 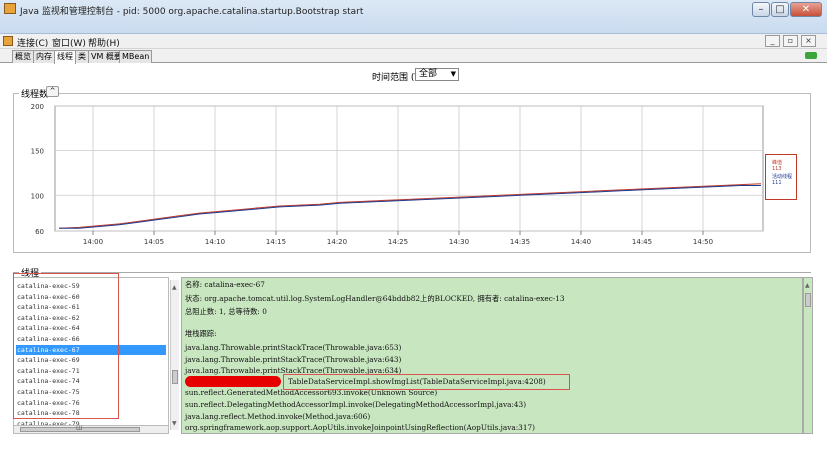 What do you see at coordinates (93, 242) in the screenshot?
I see `x-tick-label: 14:00` at bounding box center [93, 242].